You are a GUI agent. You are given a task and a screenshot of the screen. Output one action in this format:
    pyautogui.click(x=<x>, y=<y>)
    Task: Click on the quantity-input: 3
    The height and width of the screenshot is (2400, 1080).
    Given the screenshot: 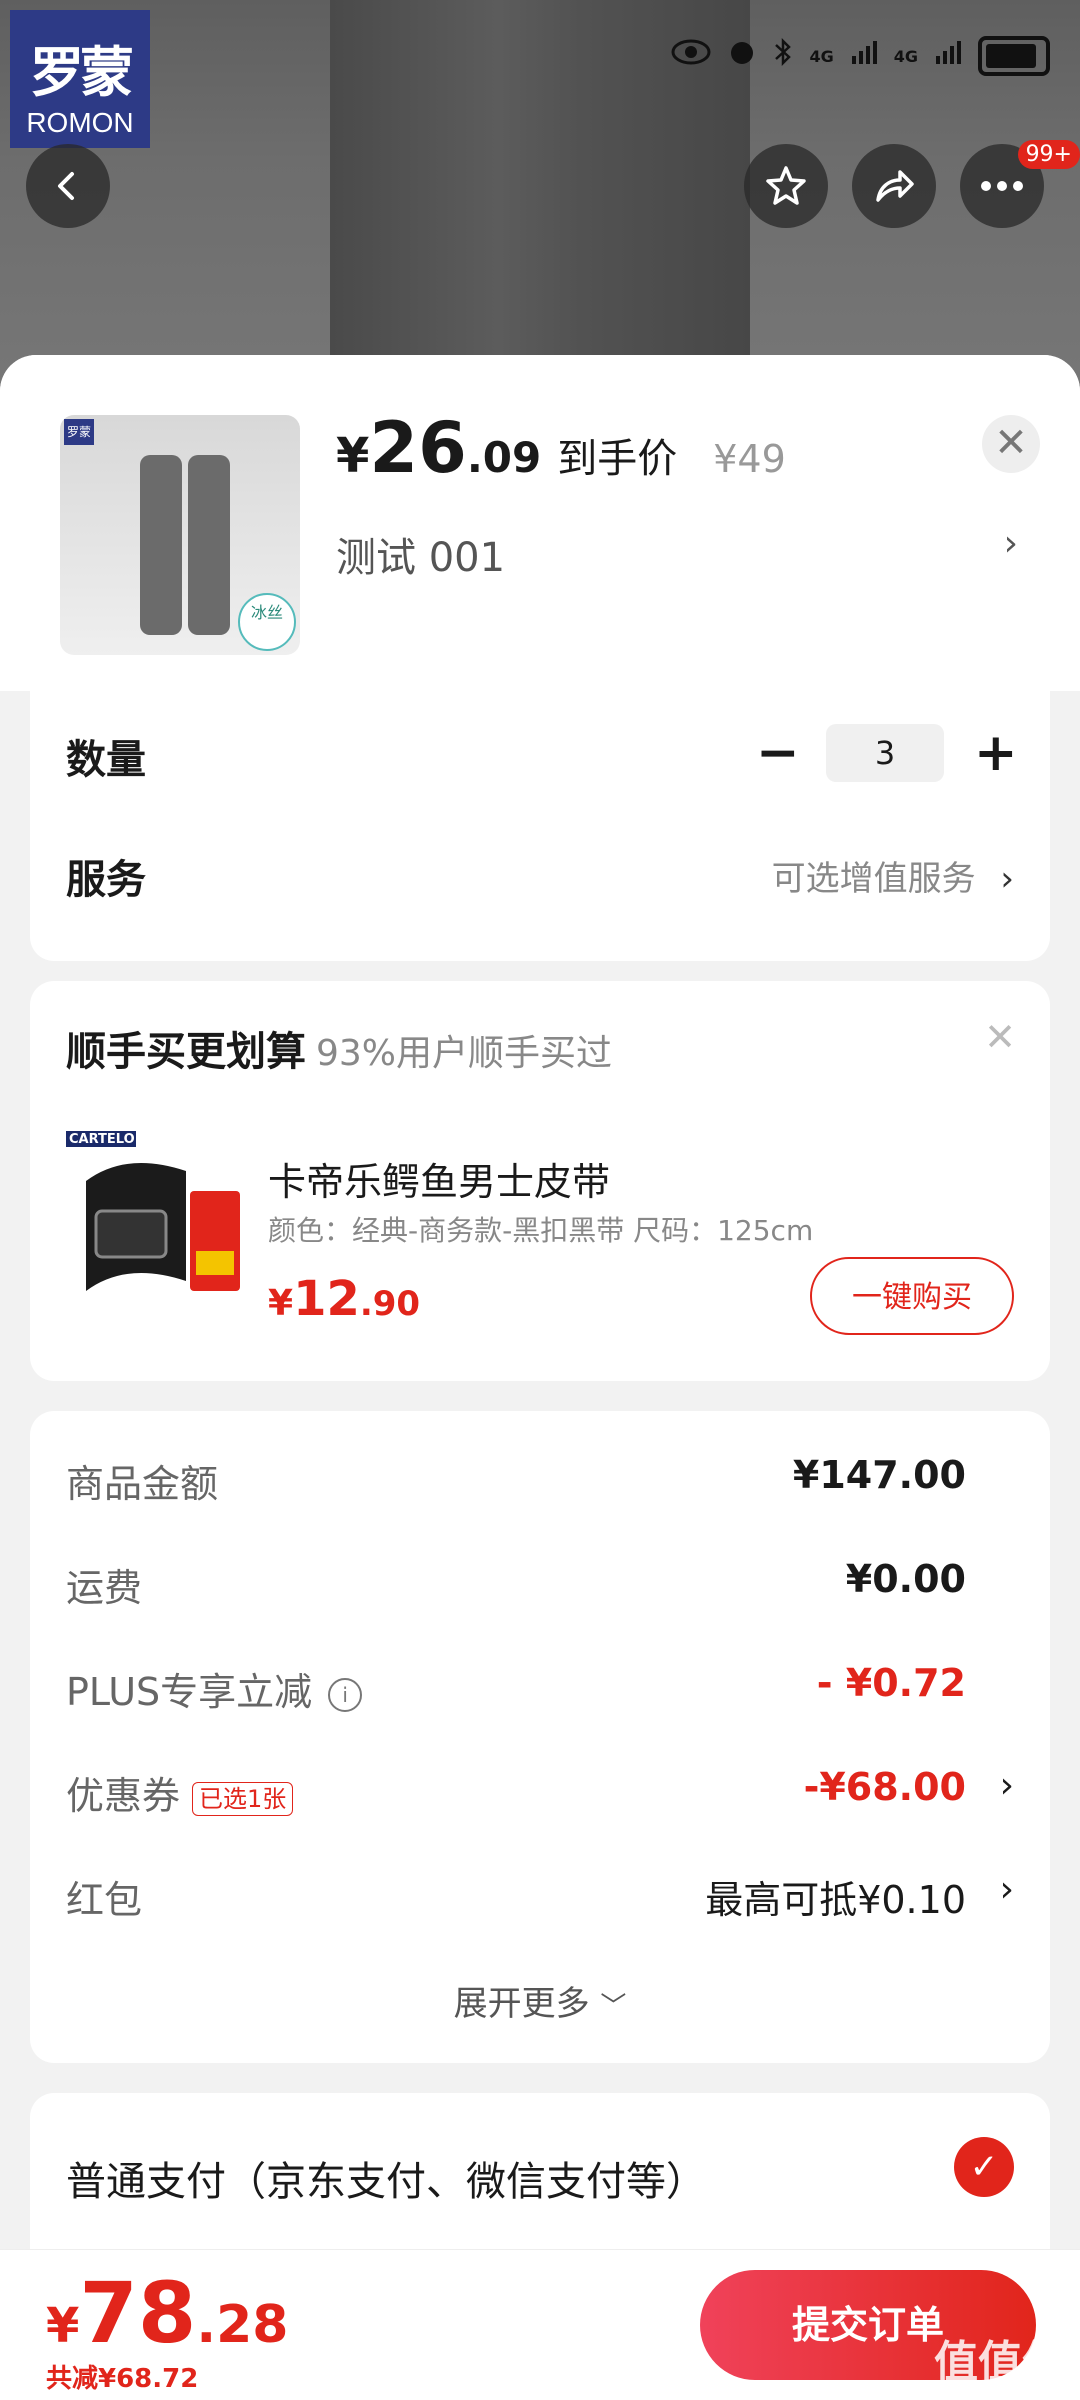 What is the action you would take?
    pyautogui.click(x=885, y=753)
    